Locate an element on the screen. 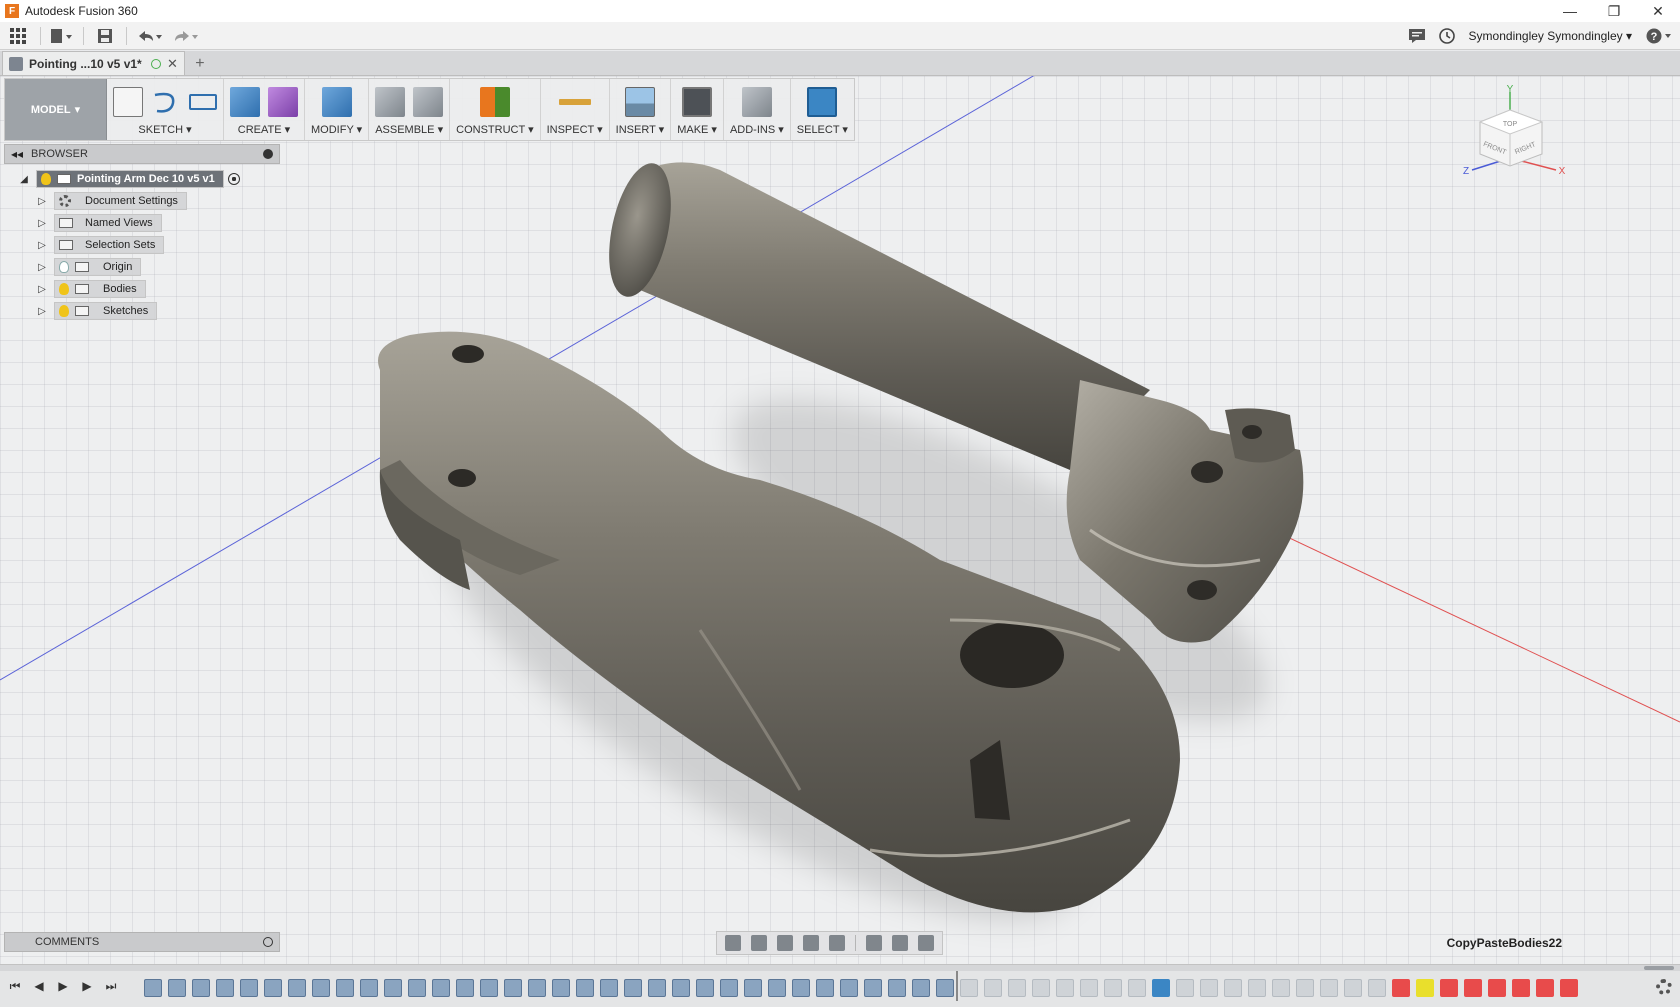 This screenshot has height=1007, width=1680. fit-zoom-window-icon is located at coordinates (837, 943).